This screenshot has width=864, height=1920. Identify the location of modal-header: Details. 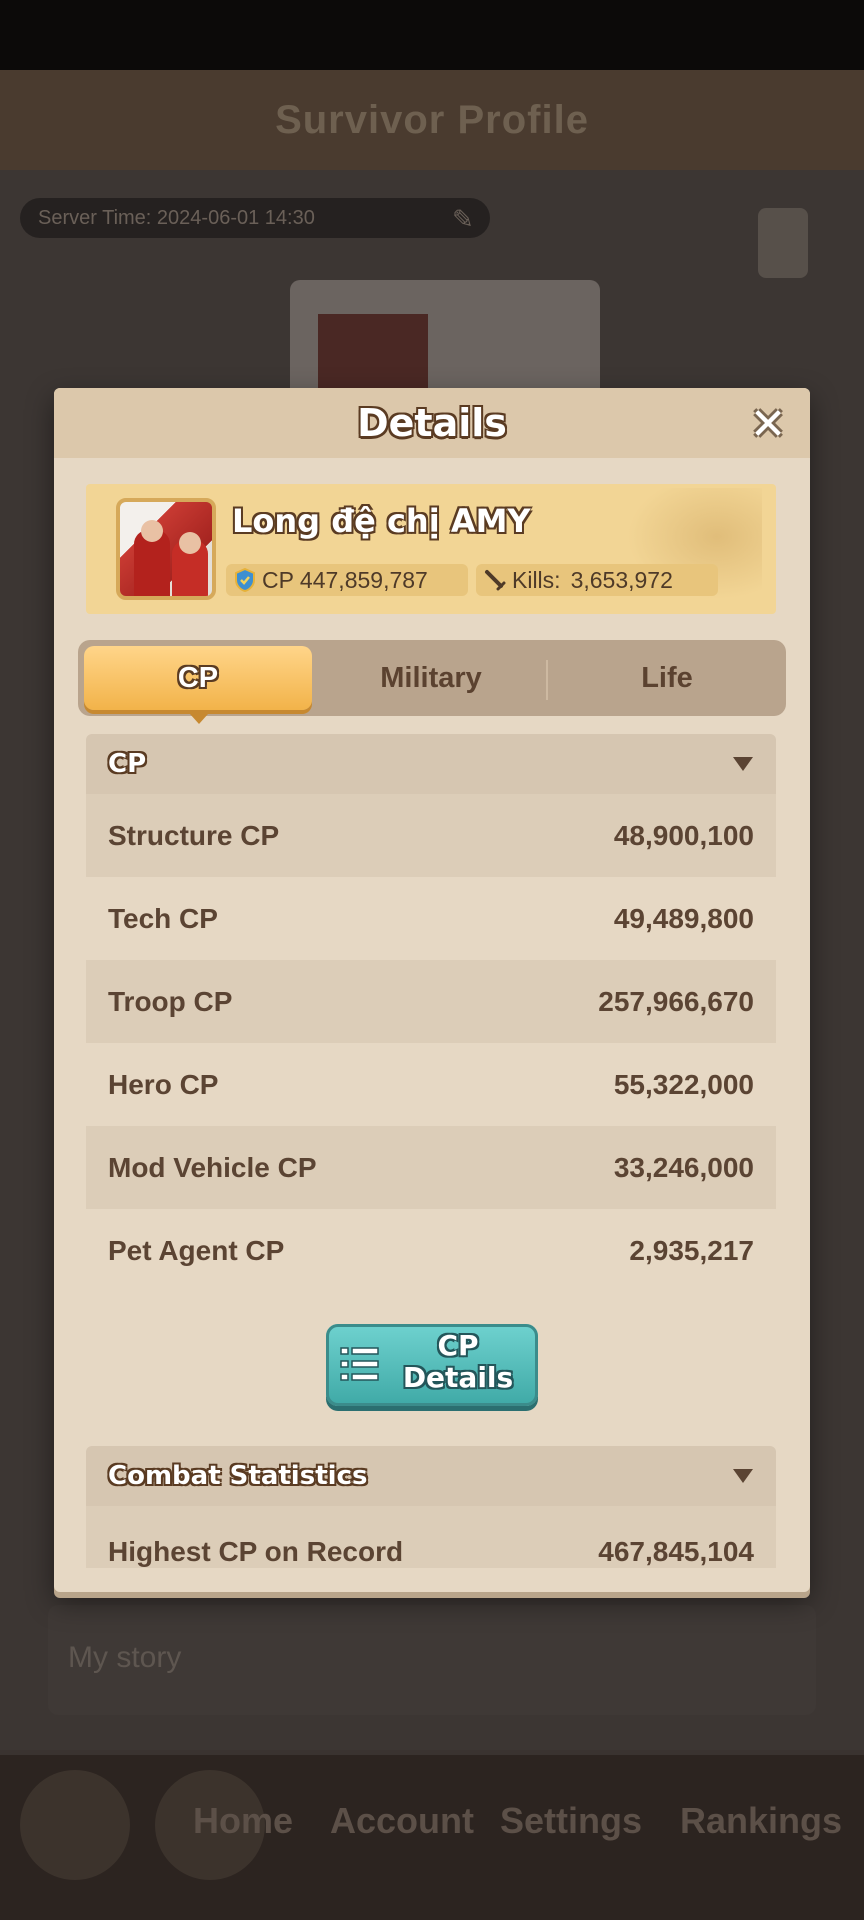
(432, 423).